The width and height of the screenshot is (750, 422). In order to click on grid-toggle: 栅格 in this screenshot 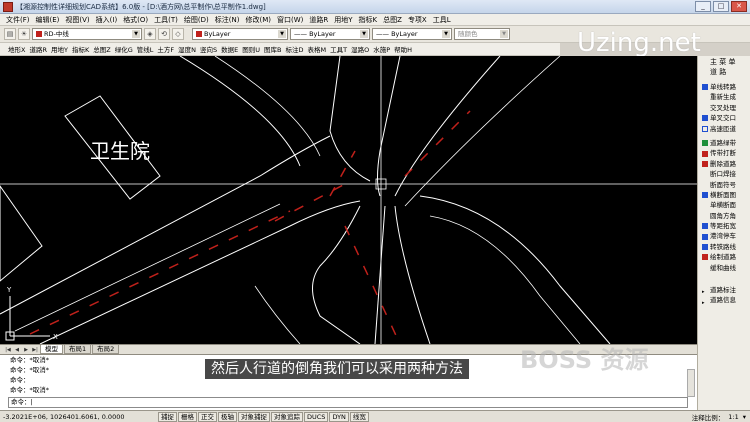, I will do `click(187, 416)`.